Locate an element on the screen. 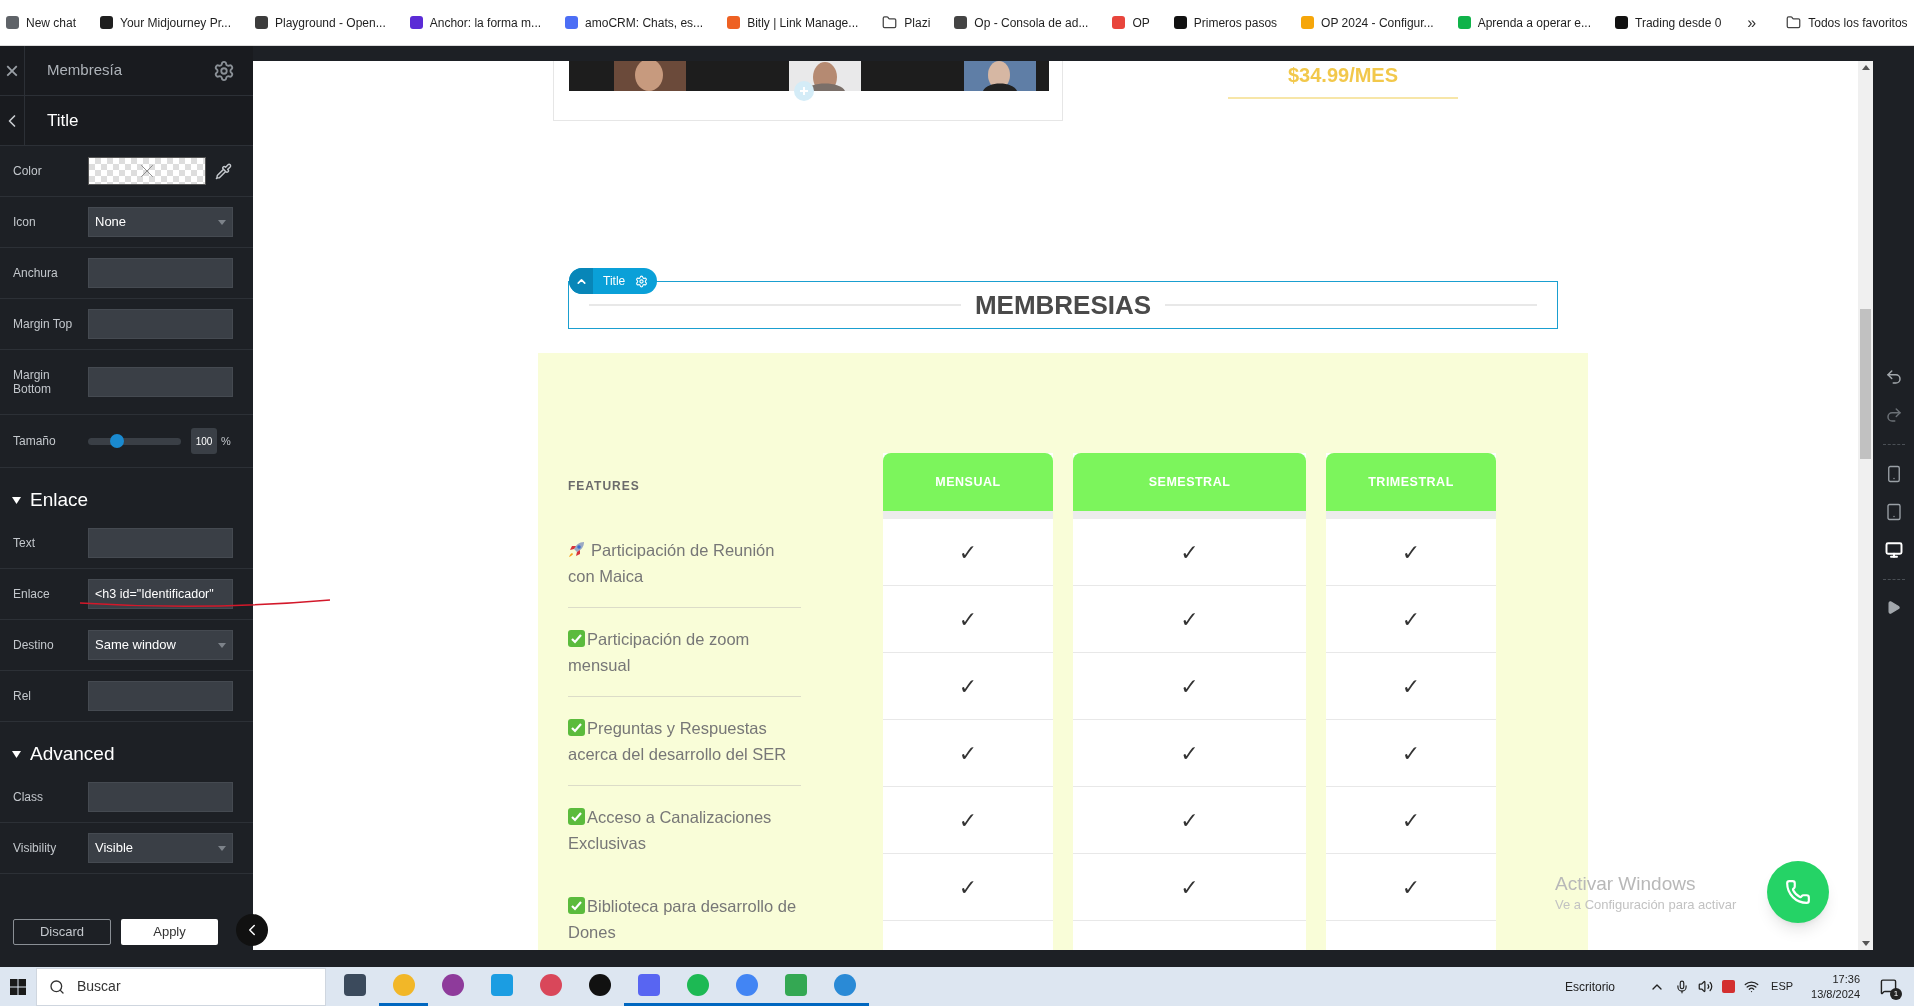  date-text: 13/8/2024 is located at coordinates (1835, 994).